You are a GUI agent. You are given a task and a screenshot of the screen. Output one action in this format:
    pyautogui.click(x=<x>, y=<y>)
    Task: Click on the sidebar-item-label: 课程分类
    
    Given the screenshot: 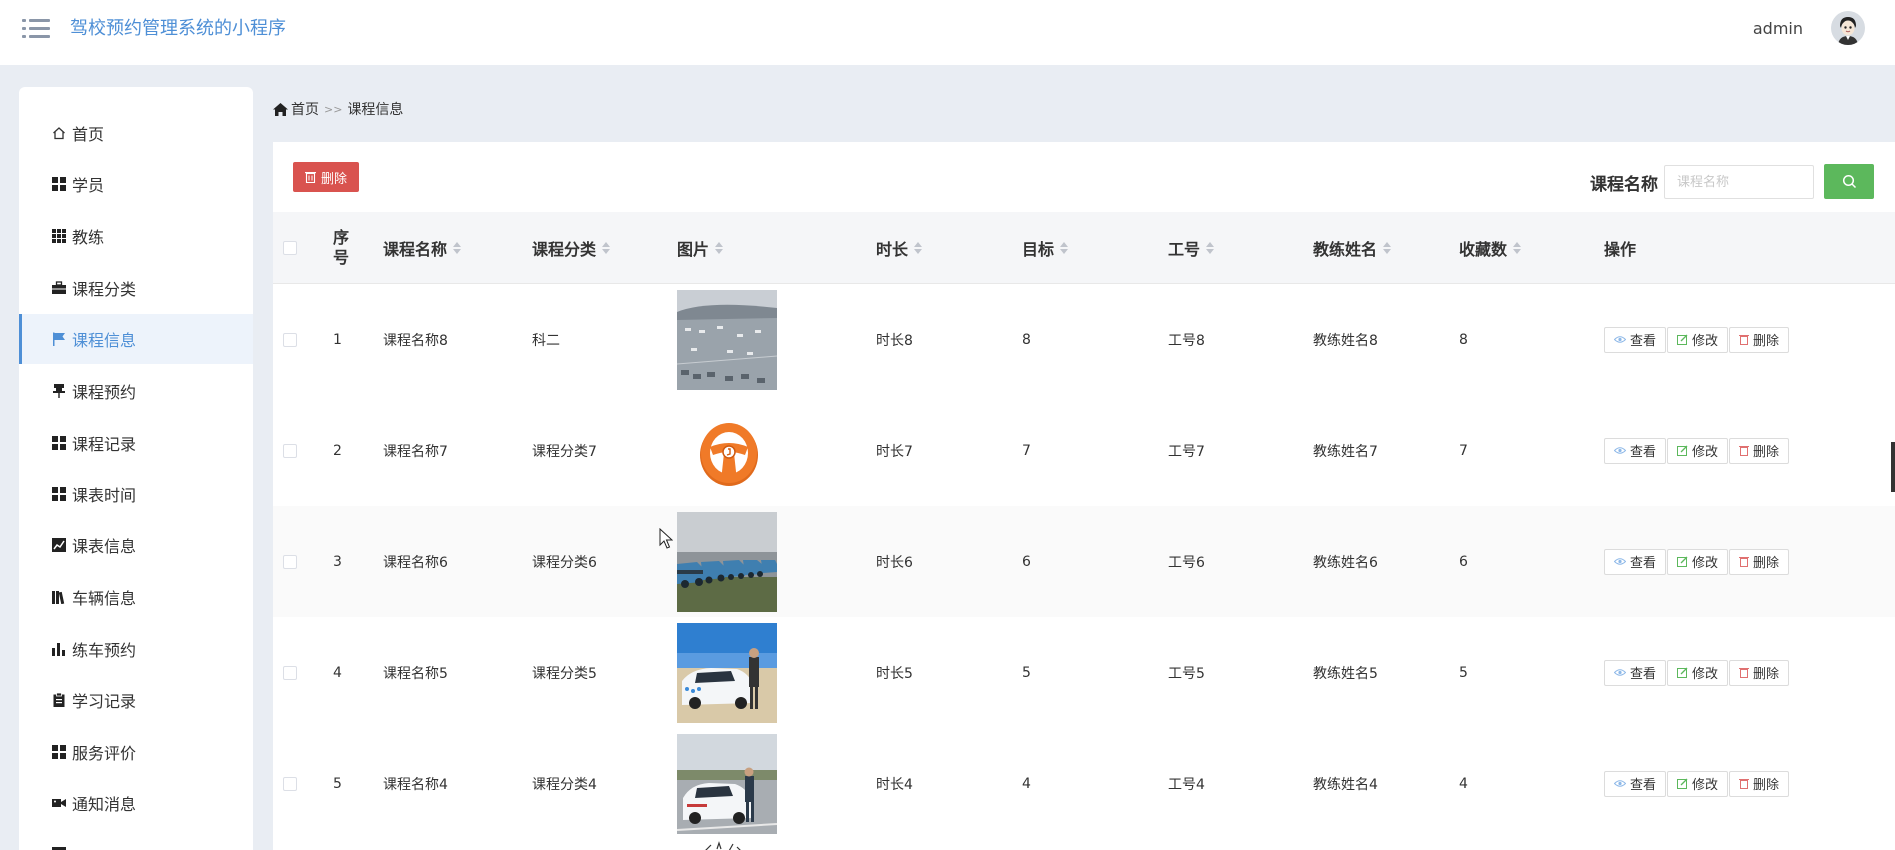 What is the action you would take?
    pyautogui.click(x=104, y=289)
    